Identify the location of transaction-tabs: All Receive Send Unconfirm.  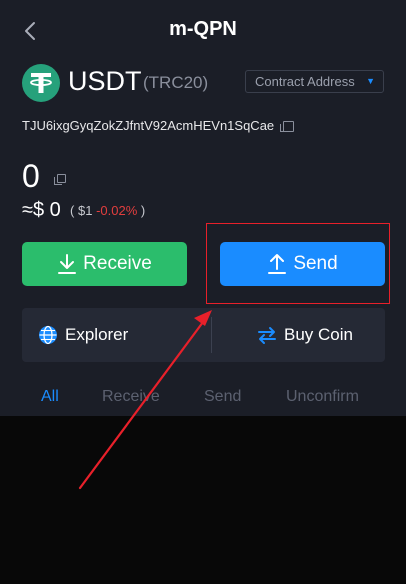
(203, 400).